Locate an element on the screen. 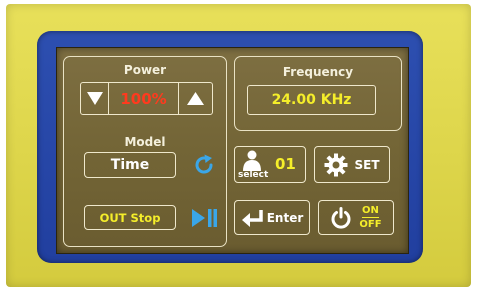 Image resolution: width=477 pixels, height=291 pixels. frequency-value: 24.00 KHz is located at coordinates (311, 100).